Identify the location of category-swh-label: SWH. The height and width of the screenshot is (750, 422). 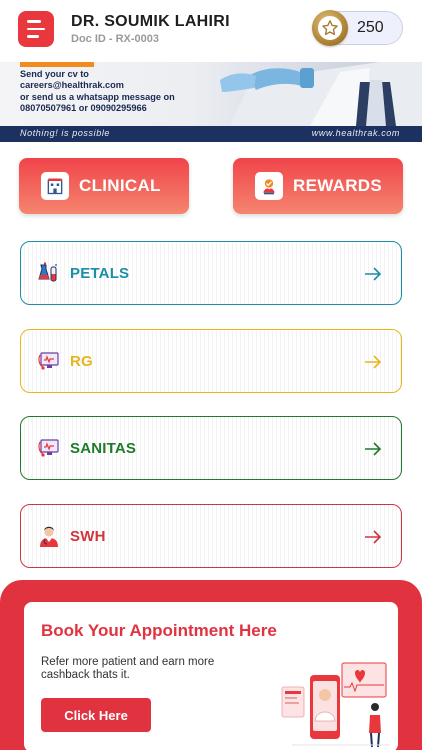
(88, 536).